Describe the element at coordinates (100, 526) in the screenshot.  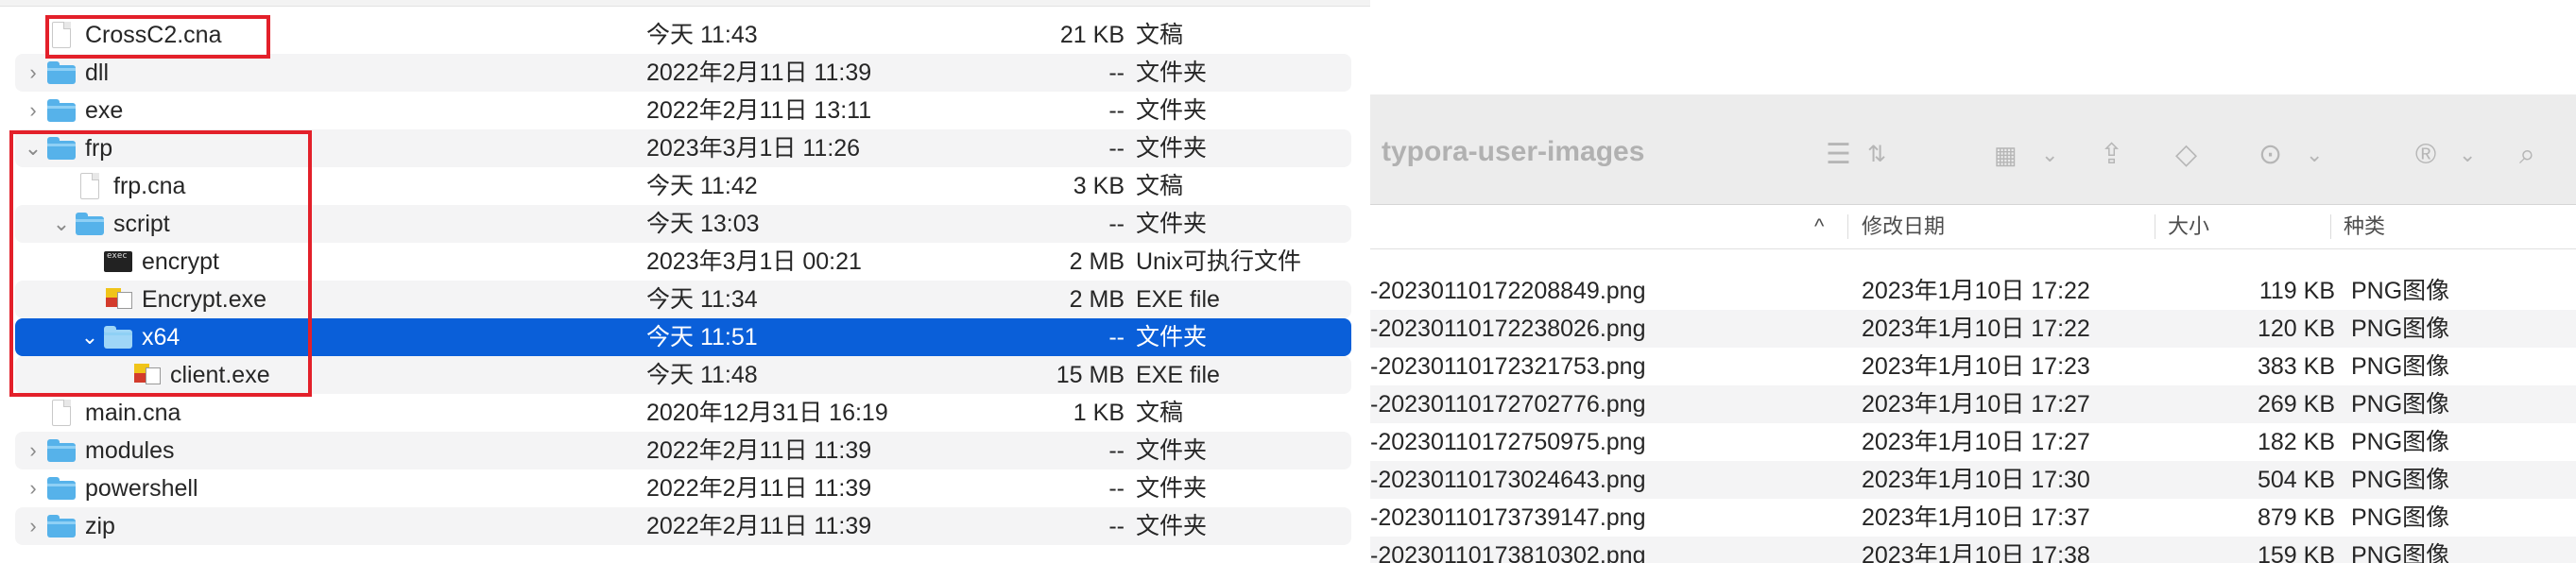
I see `file-name: zip` at that location.